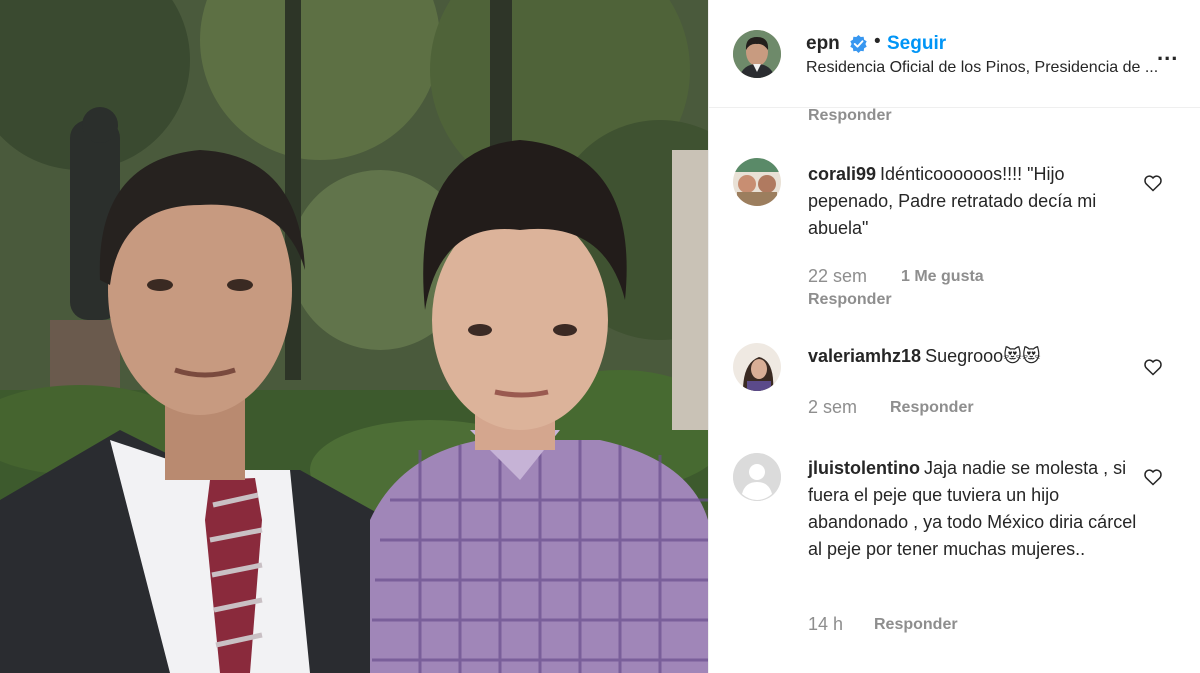  I want to click on verified-badge-icon, so click(858, 43).